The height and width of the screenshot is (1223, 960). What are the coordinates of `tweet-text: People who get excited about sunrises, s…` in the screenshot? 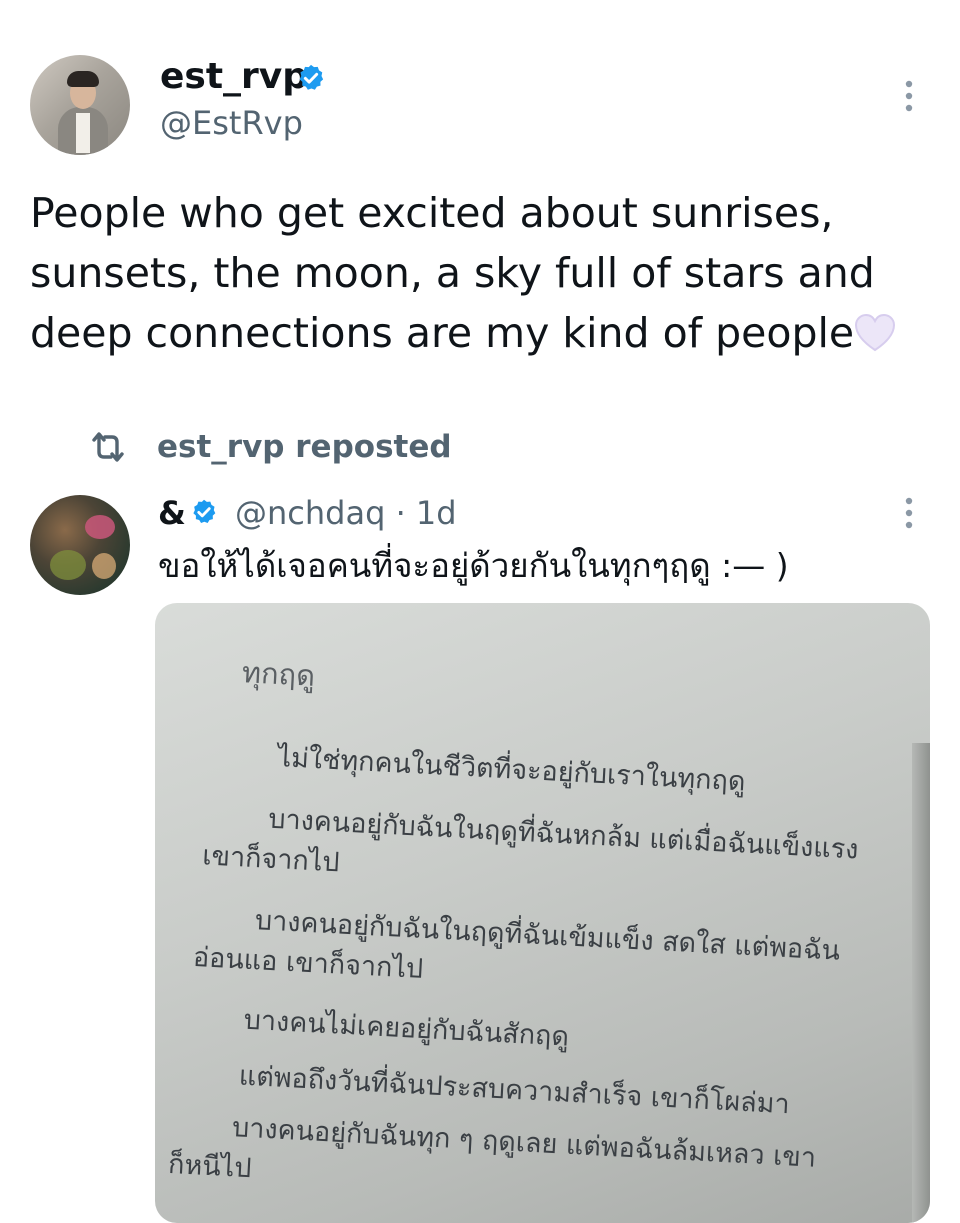 It's located at (480, 273).